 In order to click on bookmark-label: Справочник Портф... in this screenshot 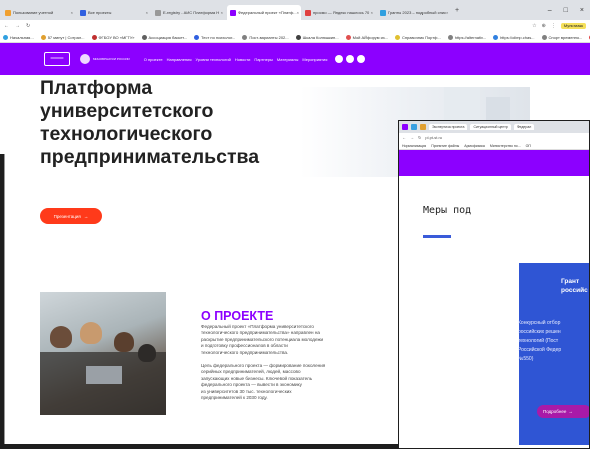, I will do `click(421, 37)`.